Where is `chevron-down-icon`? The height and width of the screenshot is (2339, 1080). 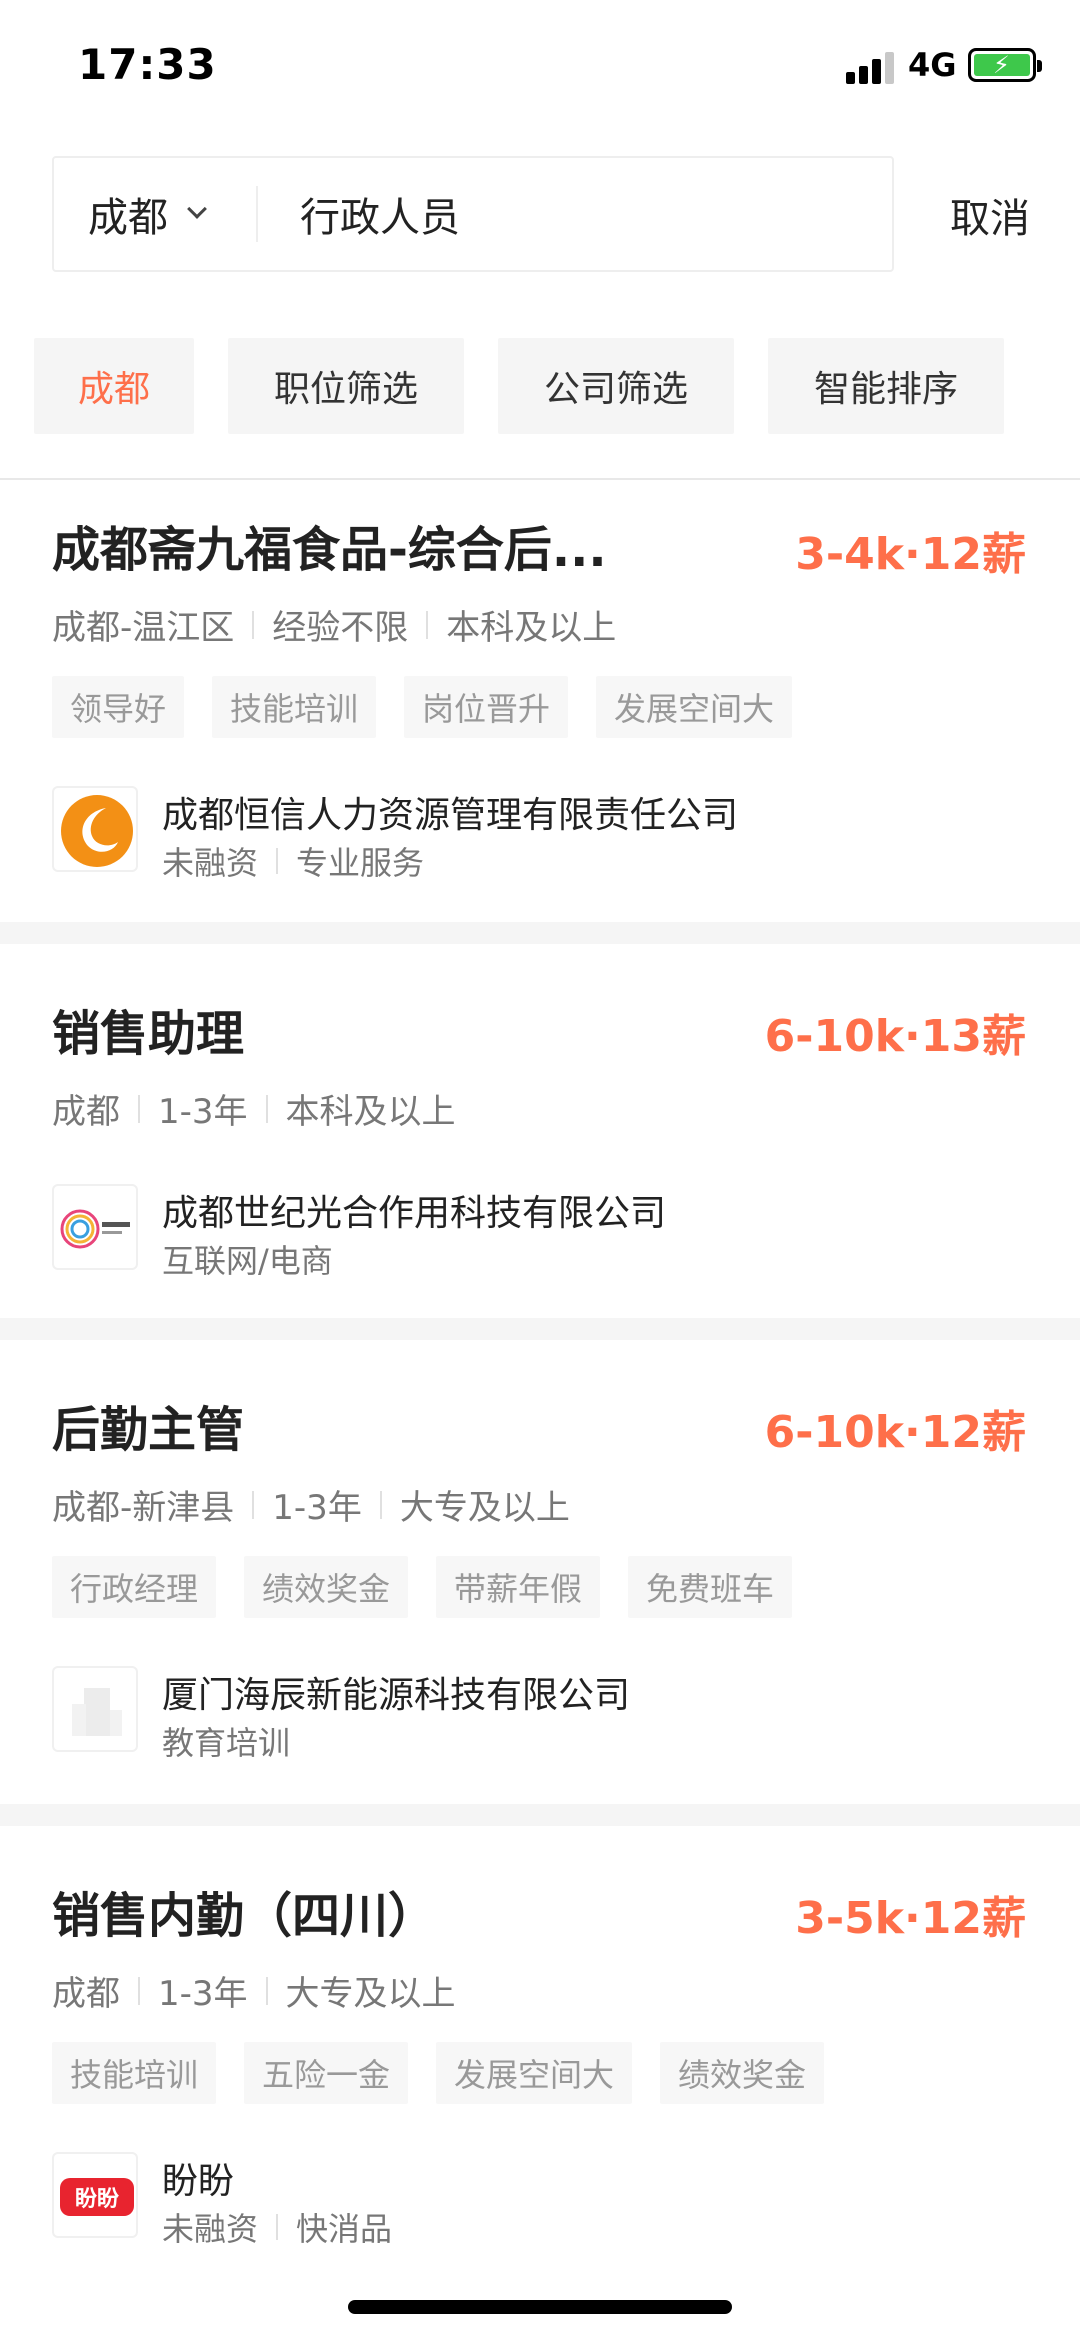 chevron-down-icon is located at coordinates (197, 209).